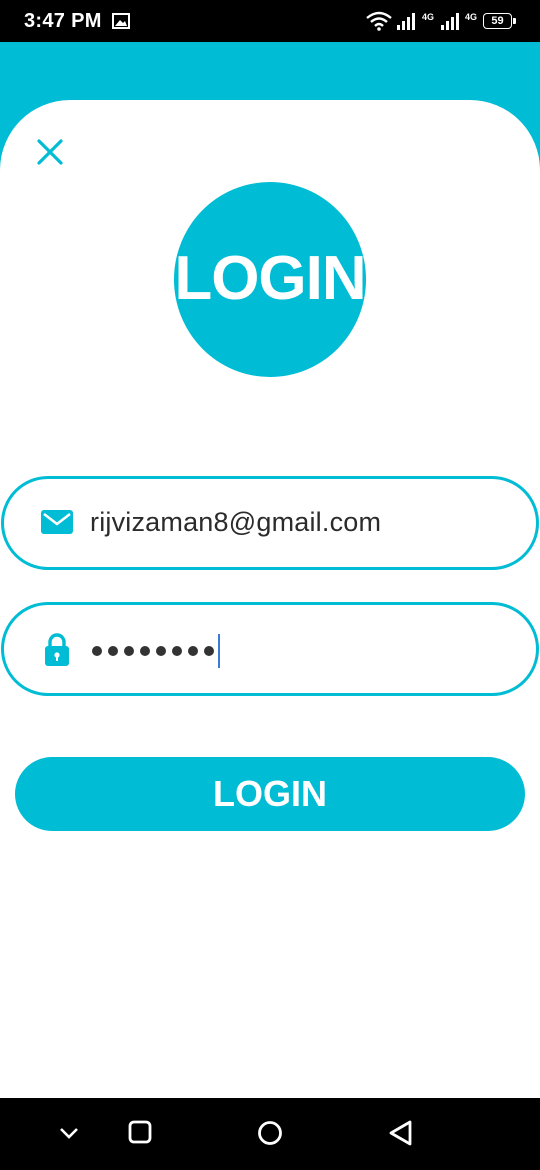  I want to click on navigation-bar, so click(270, 1134).